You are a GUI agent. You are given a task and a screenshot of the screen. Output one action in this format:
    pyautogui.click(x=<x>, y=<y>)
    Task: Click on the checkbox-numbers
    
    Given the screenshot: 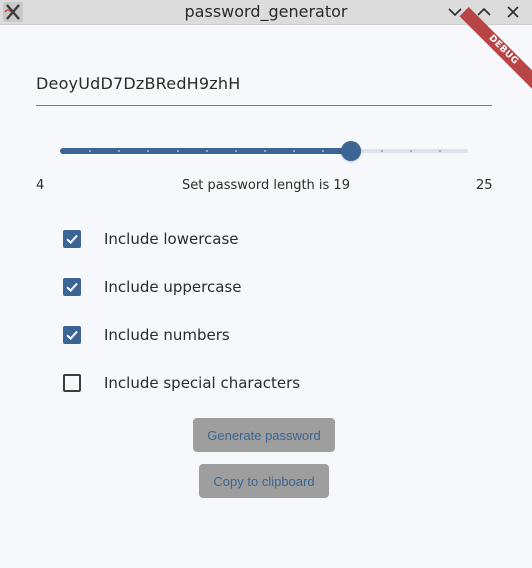 What is the action you would take?
    pyautogui.click(x=72, y=335)
    